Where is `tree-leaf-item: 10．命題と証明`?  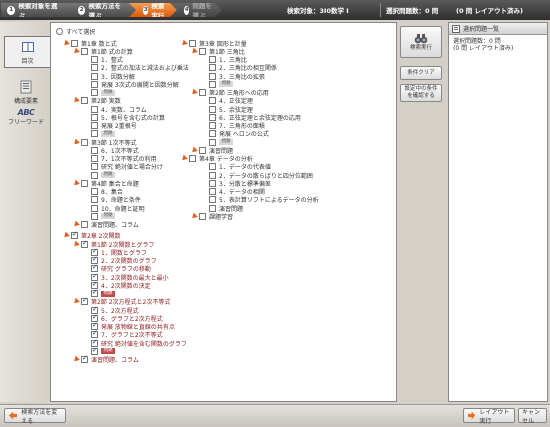
tree-leaf-item: 10．命題と証明 is located at coordinates (114, 208).